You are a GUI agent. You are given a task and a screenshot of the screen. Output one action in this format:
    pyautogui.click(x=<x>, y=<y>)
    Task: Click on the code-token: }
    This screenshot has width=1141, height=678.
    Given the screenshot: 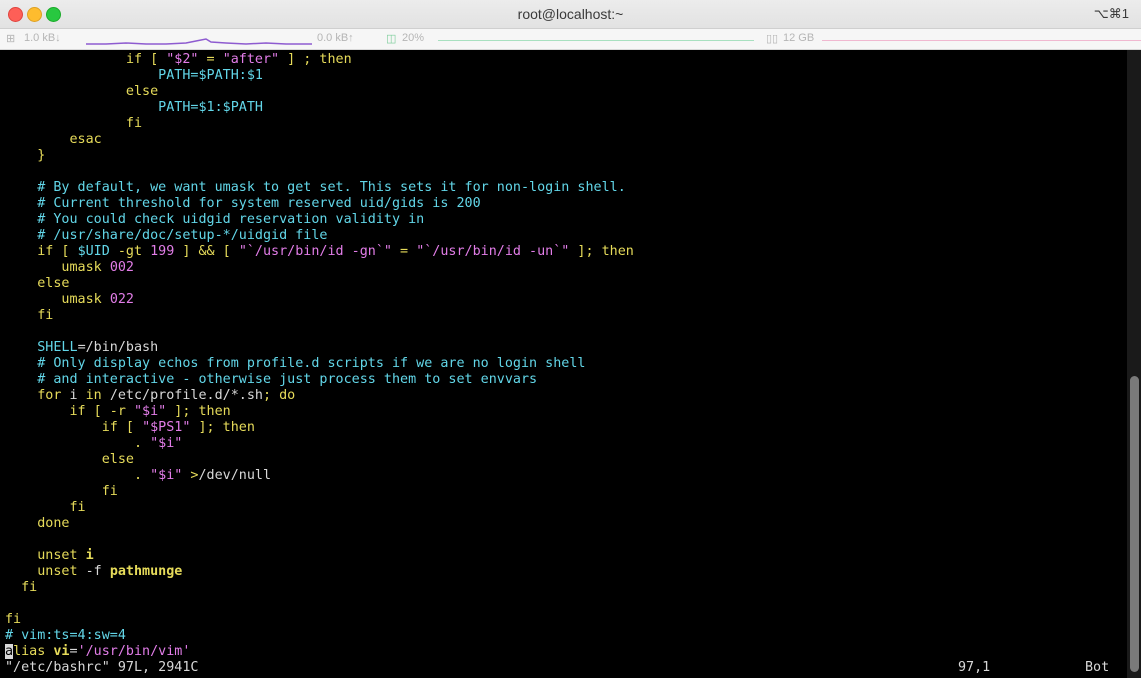 What is the action you would take?
    pyautogui.click(x=25, y=155)
    